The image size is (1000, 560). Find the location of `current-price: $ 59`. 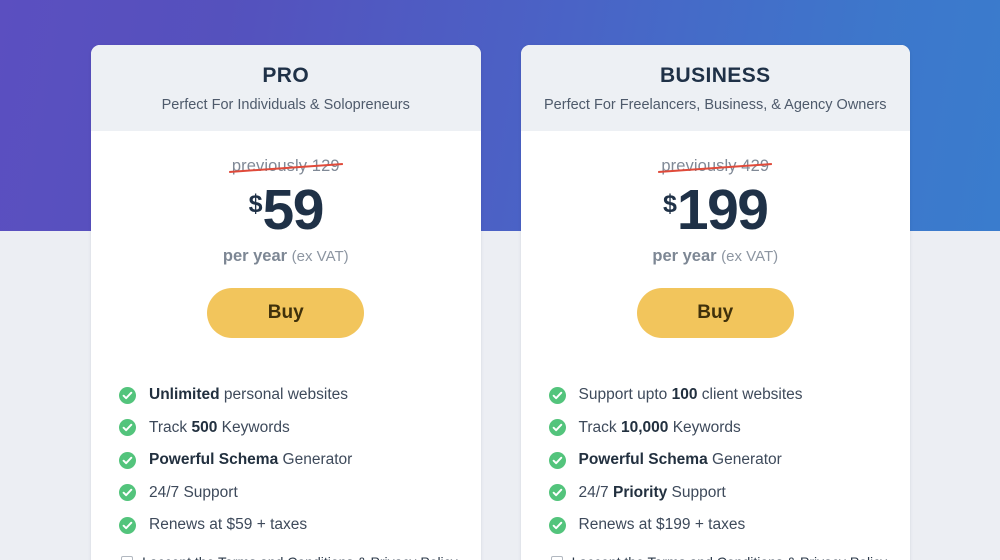

current-price: $ 59 is located at coordinates (286, 210).